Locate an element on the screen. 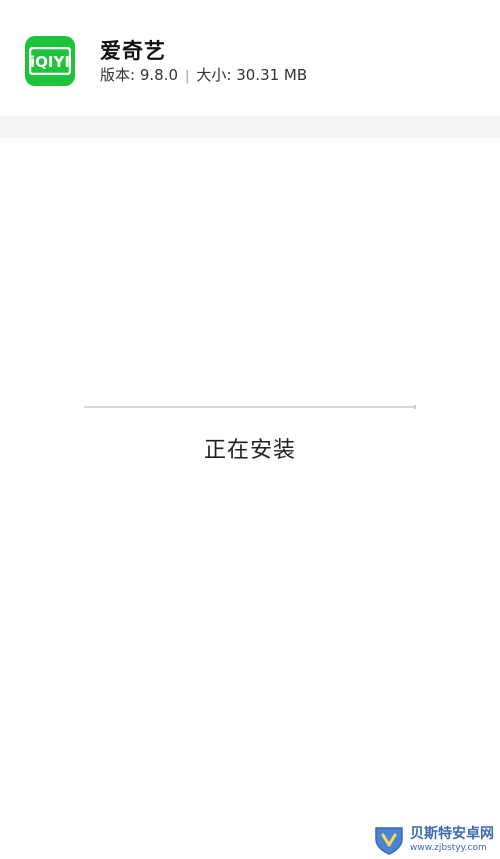 This screenshot has width=500, height=859. iqiyi-logo-mark: iQIYI is located at coordinates (50, 61).